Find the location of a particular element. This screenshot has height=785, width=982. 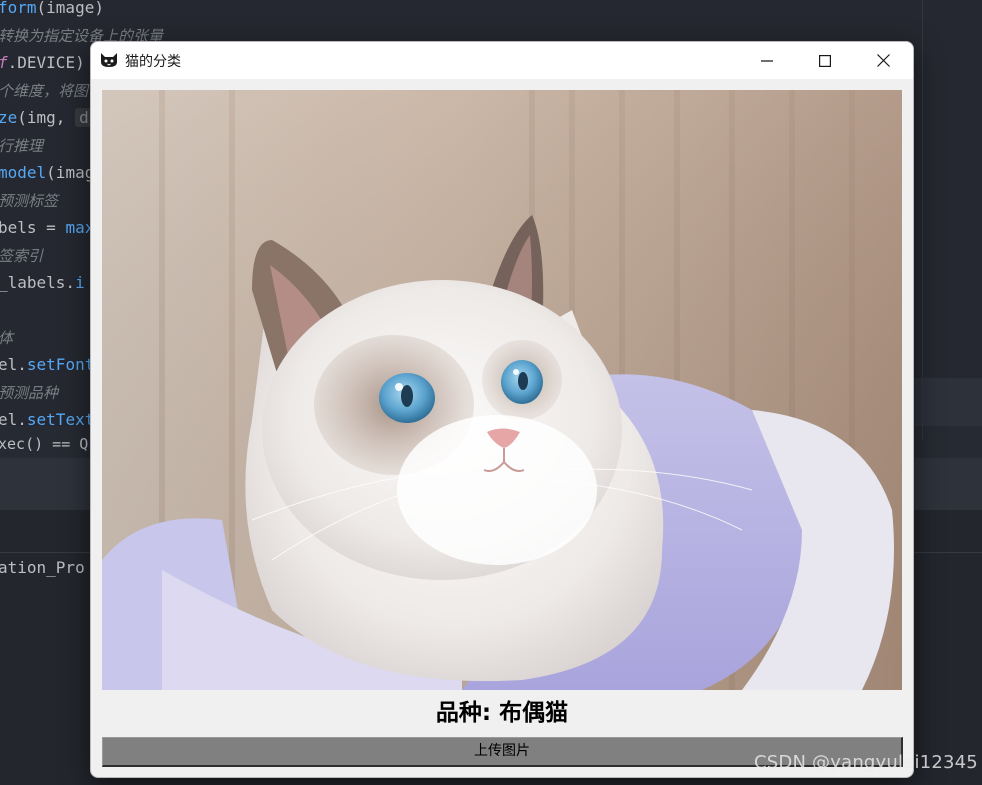

code-comment: 个维度，将图 is located at coordinates (44, 91).